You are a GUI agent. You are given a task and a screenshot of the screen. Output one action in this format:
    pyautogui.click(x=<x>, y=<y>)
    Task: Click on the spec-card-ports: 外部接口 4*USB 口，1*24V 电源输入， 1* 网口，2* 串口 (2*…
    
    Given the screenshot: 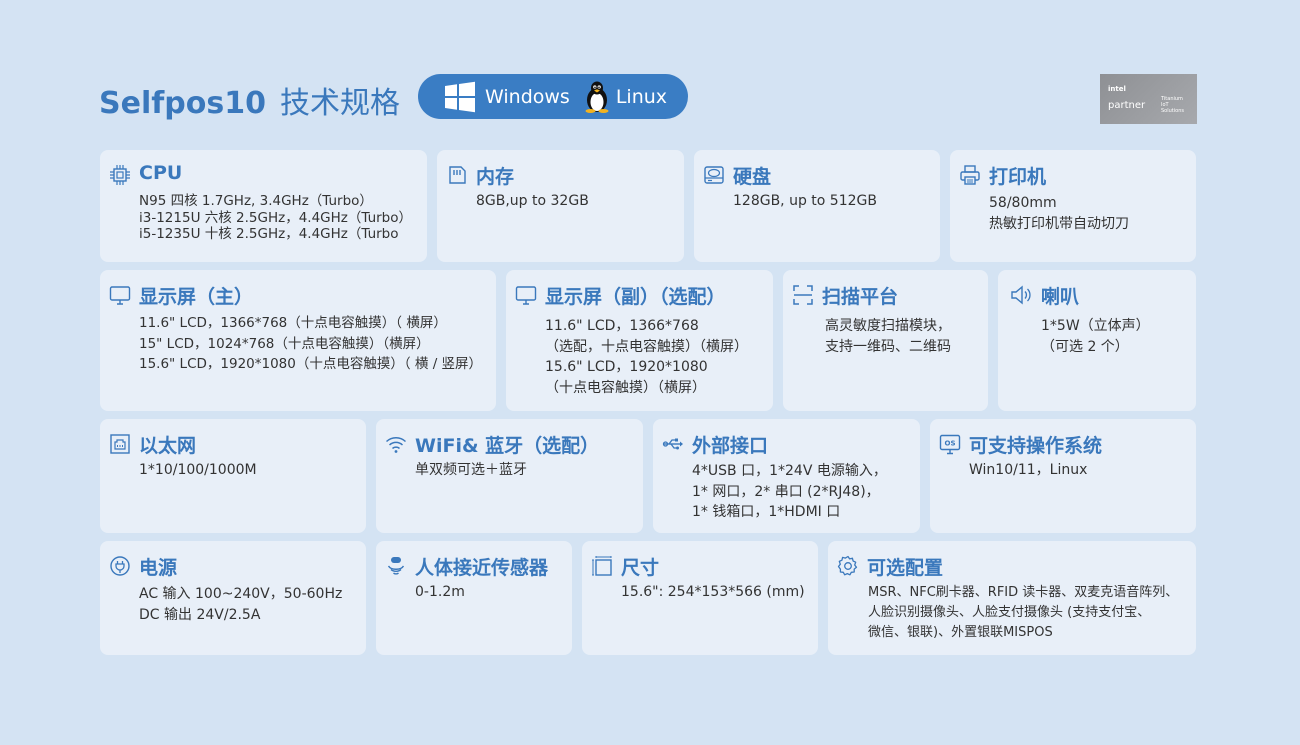 What is the action you would take?
    pyautogui.click(x=786, y=476)
    